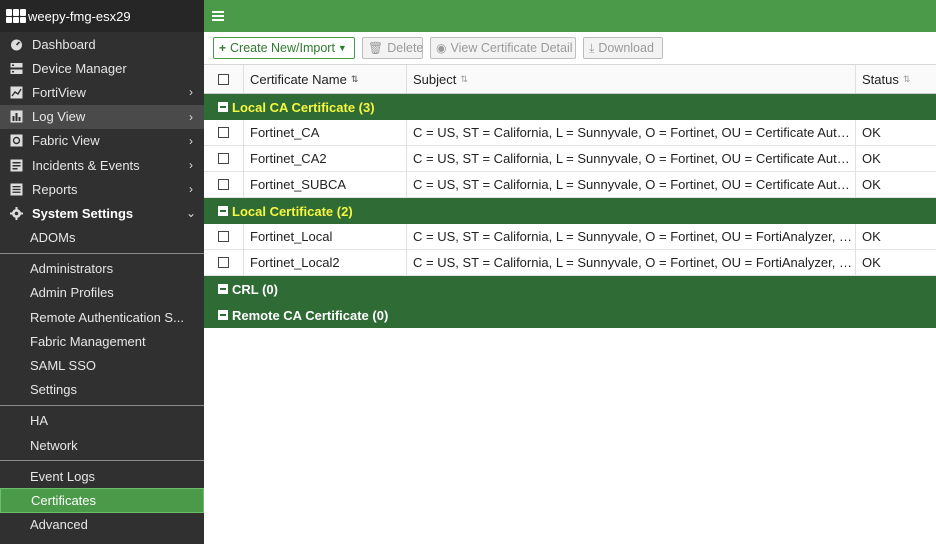 Image resolution: width=936 pixels, height=544 pixels. Describe the element at coordinates (66, 141) in the screenshot. I see `nav-label: Fabric View` at that location.